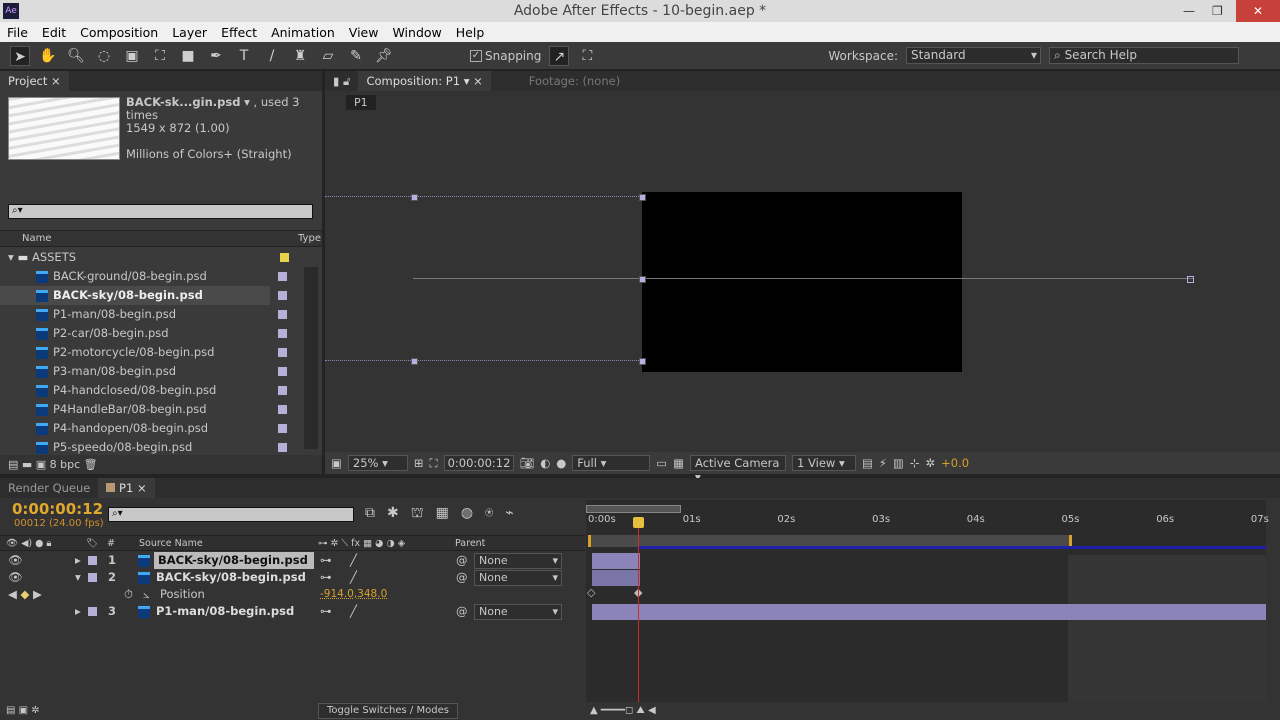 The height and width of the screenshot is (720, 1280). Describe the element at coordinates (623, 711) in the screenshot. I see `zoom-slider: ▲ ━━━━◻ ⛰ ◀` at that location.